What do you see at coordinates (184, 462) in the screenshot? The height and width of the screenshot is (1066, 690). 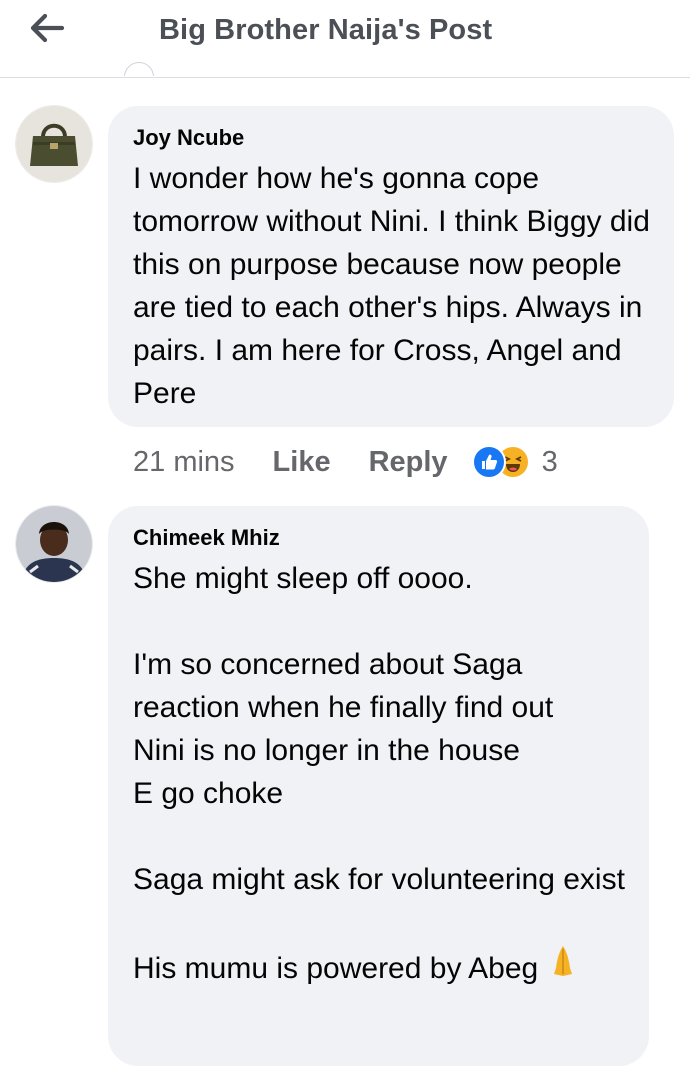 I see `comment-timestamp: 21 mins` at bounding box center [184, 462].